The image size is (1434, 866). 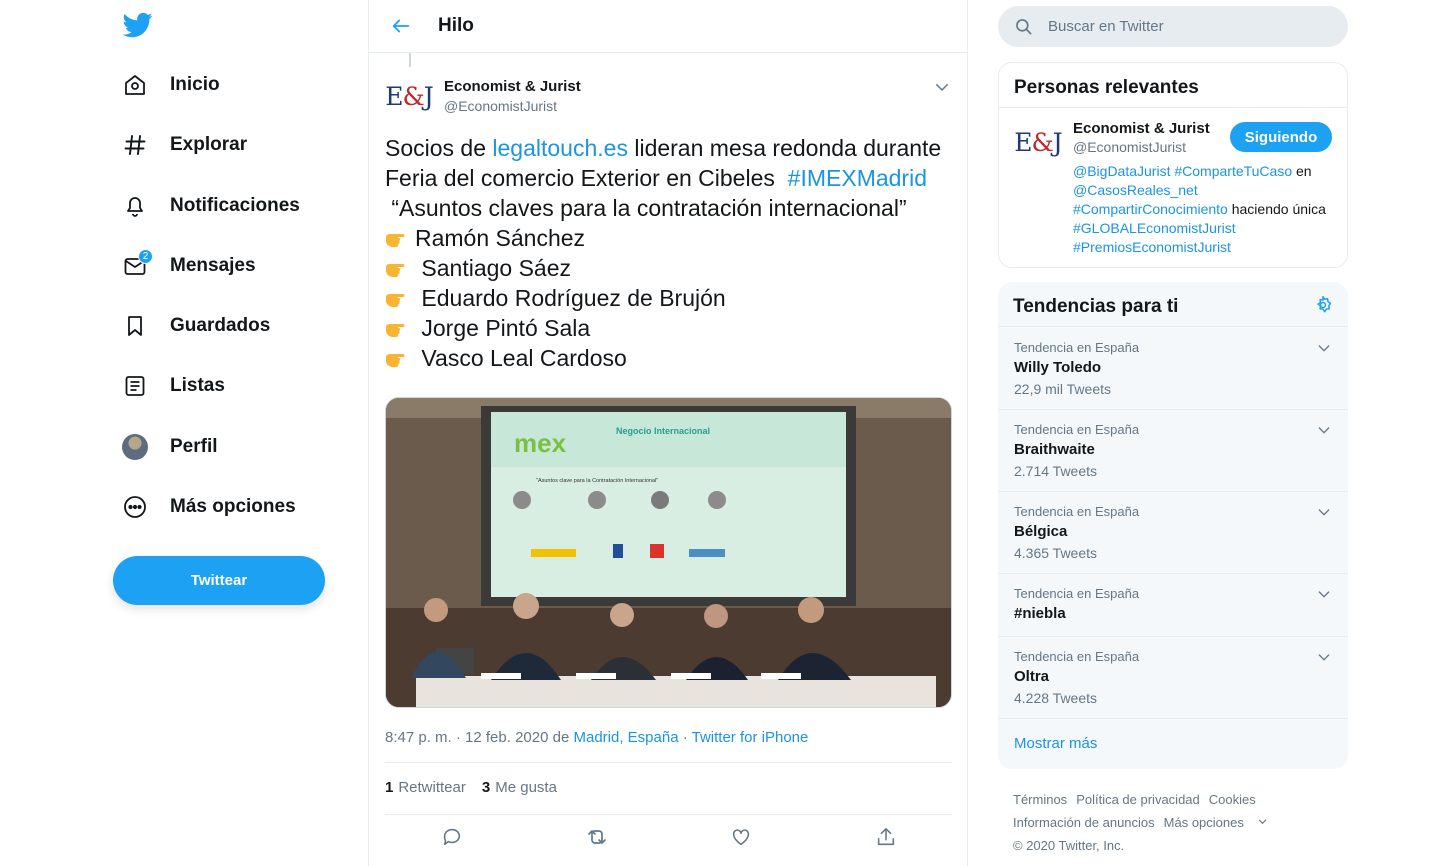 What do you see at coordinates (1323, 305) in the screenshot?
I see `gear-icon` at bounding box center [1323, 305].